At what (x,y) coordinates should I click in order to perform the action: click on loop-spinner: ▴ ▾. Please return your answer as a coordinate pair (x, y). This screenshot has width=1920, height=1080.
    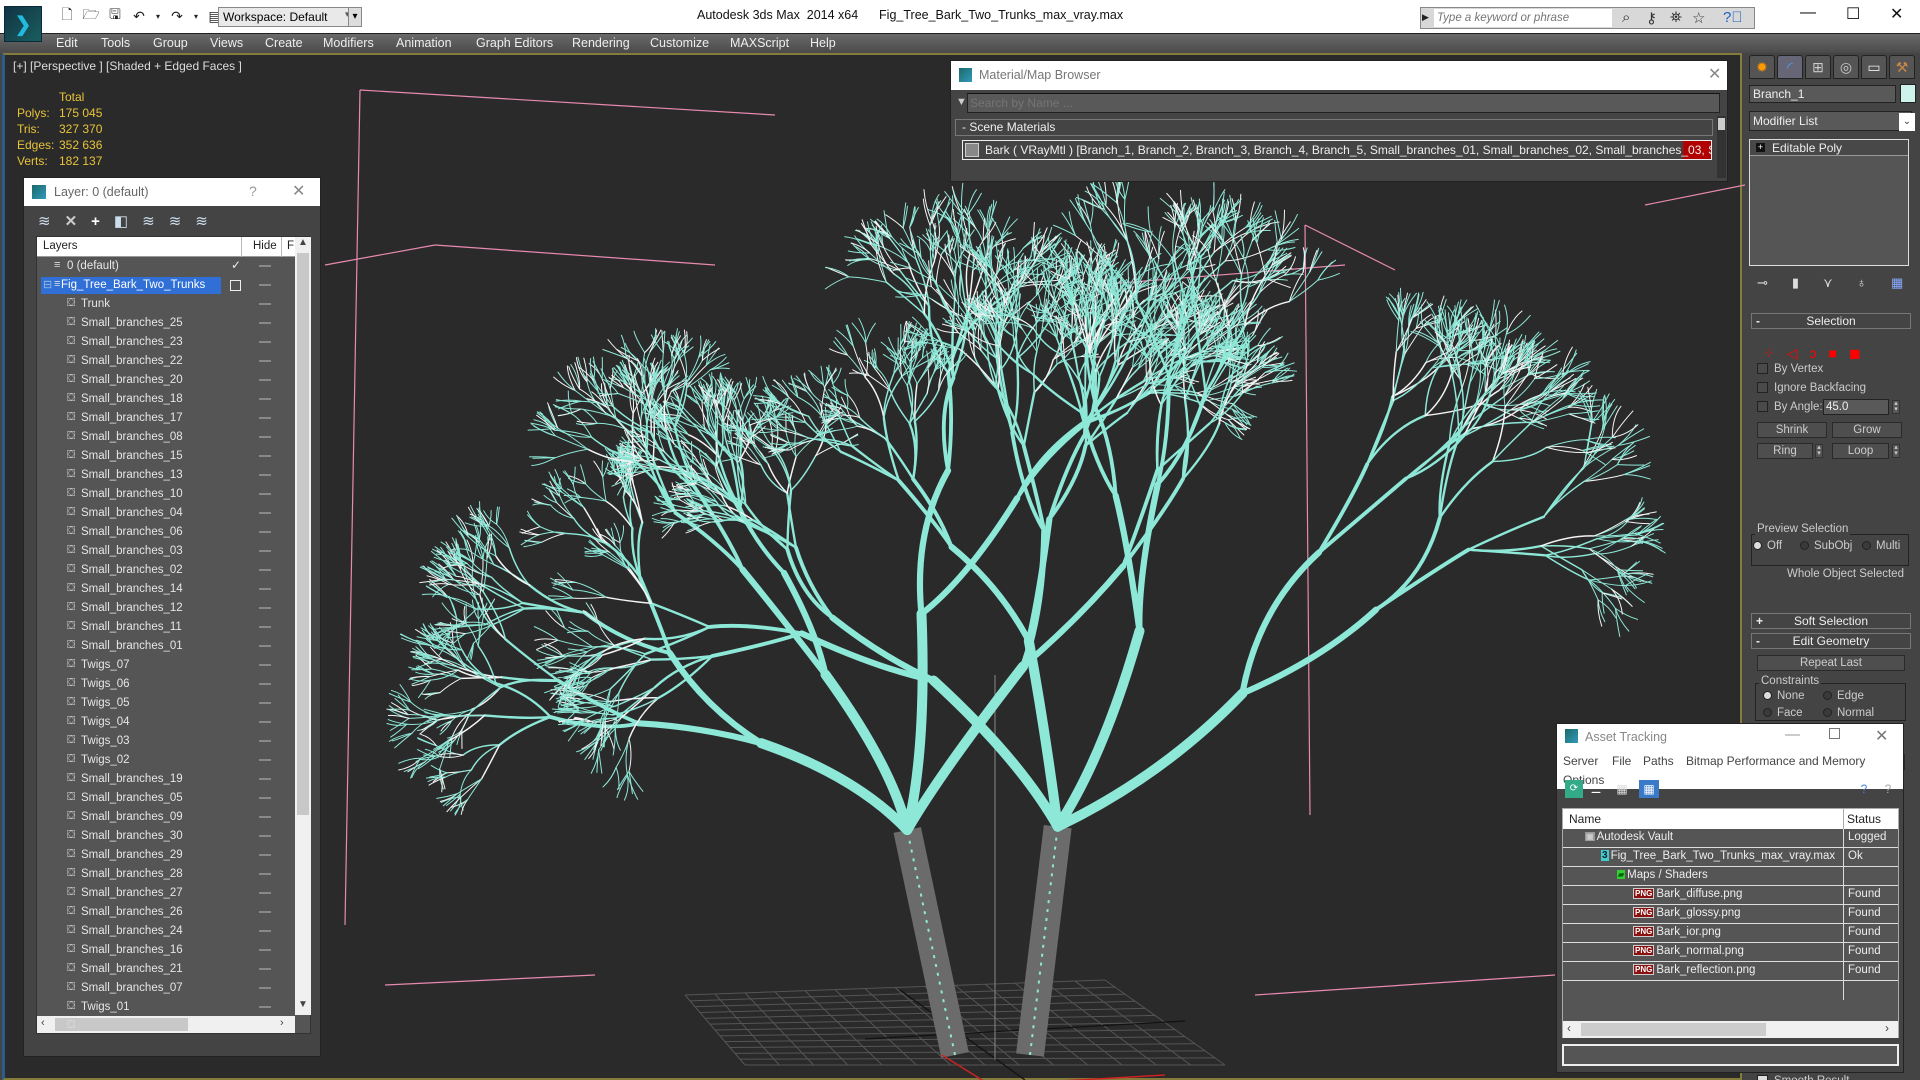
    Looking at the image, I should click on (1896, 451).